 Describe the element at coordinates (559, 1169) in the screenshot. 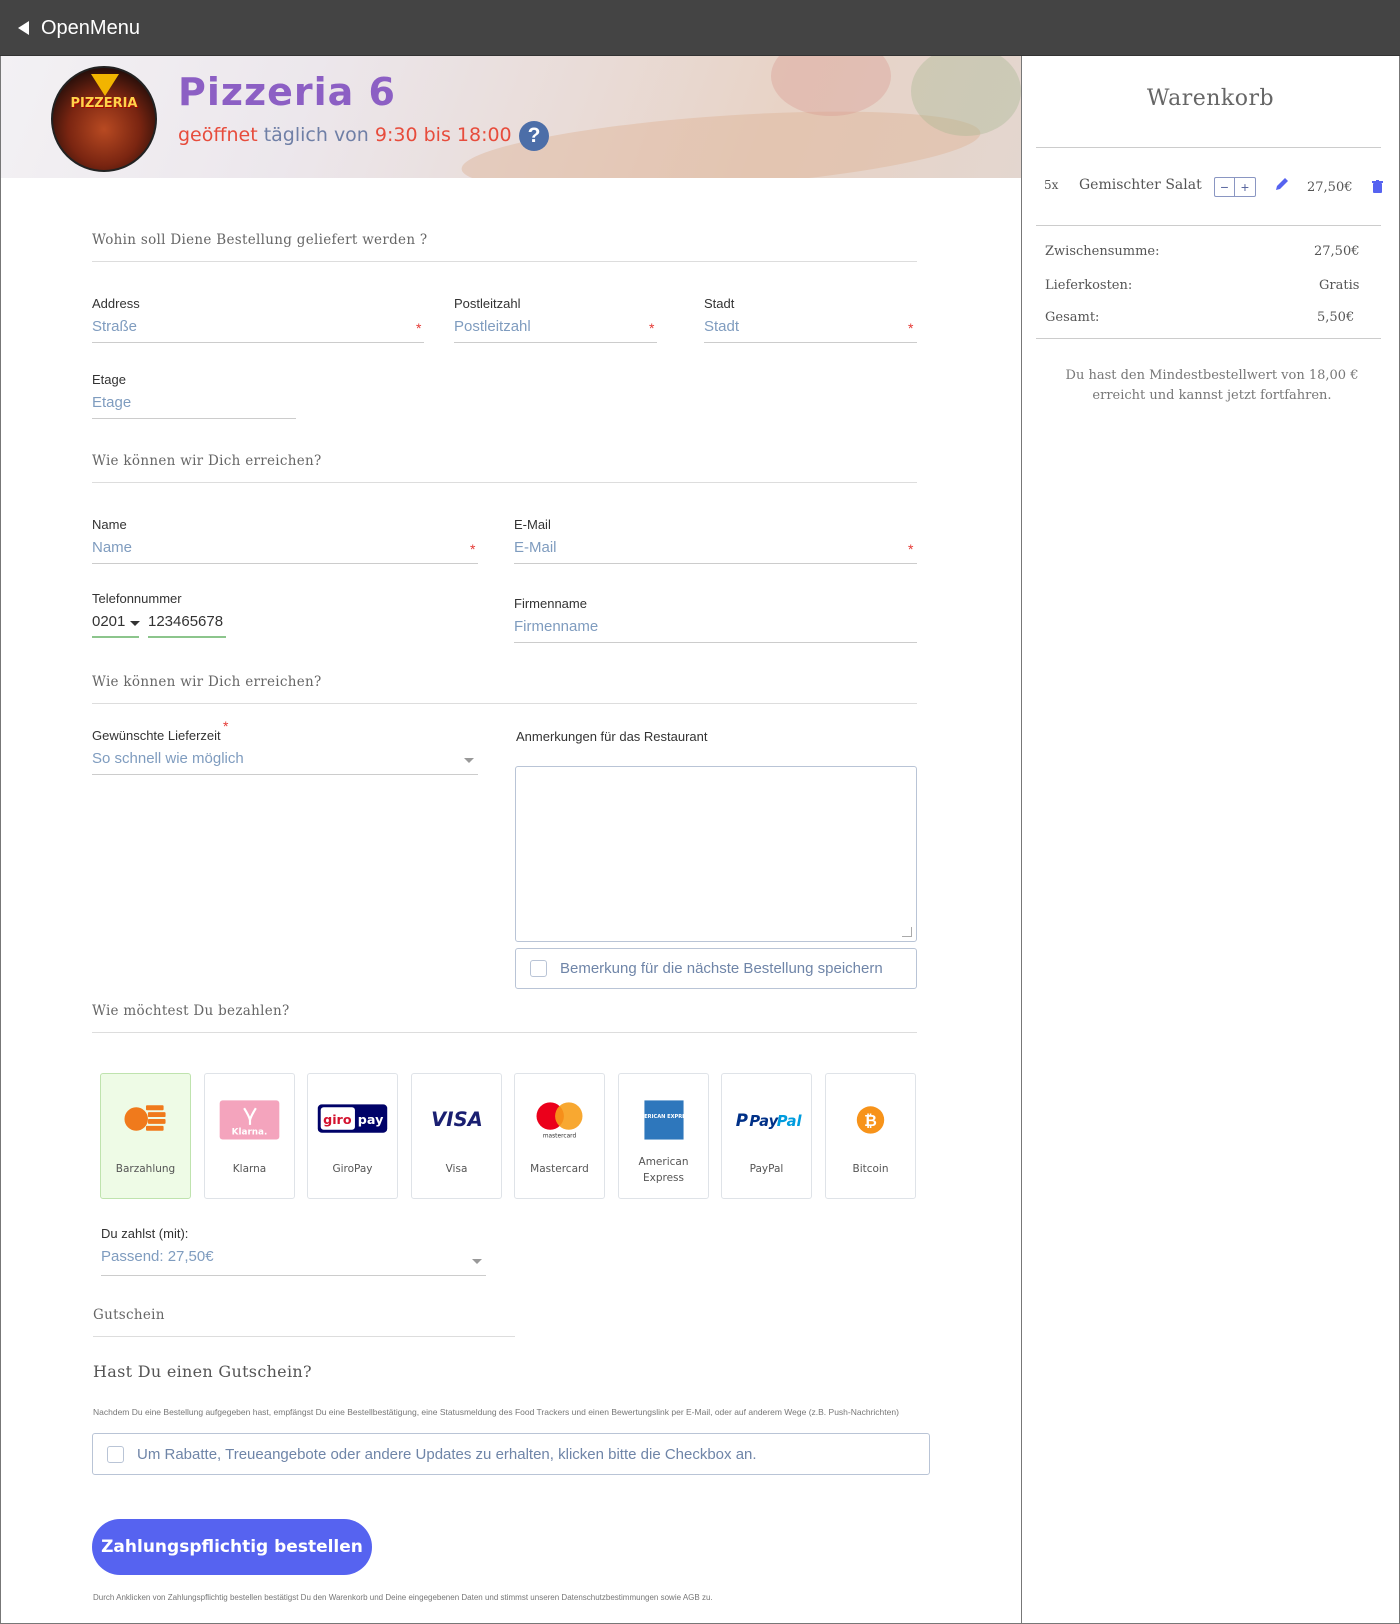

I see `payment-label: Mastercard` at that location.